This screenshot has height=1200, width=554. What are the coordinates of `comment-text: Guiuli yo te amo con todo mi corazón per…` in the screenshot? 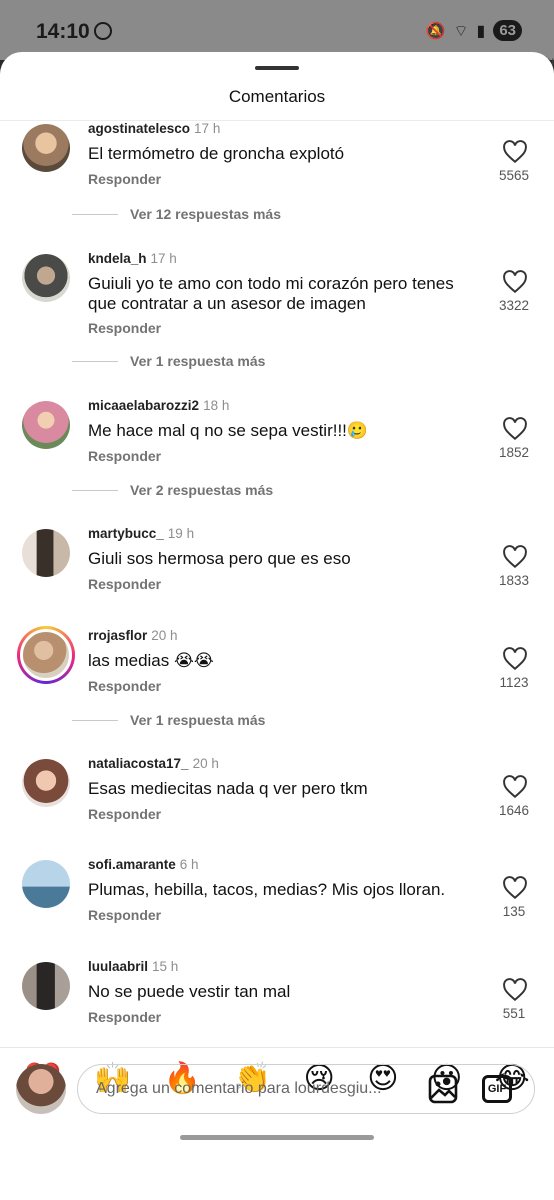 It's located at (271, 293).